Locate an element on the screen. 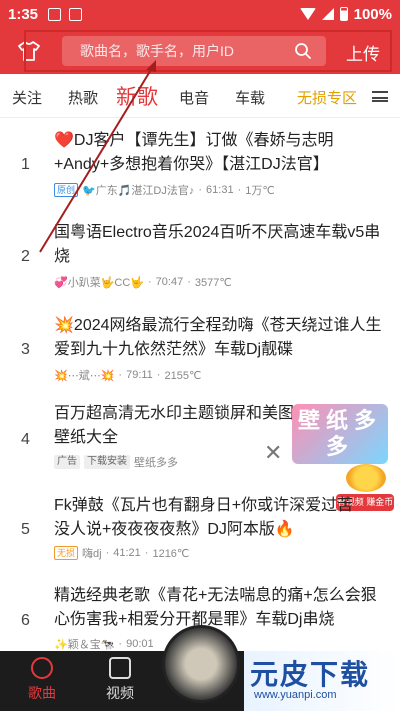  search-icon is located at coordinates (303, 51).